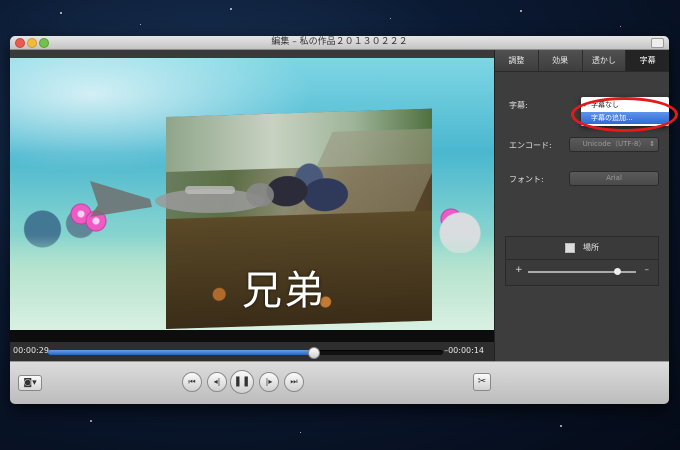  I want to click on fullscreen-button, so click(657, 43).